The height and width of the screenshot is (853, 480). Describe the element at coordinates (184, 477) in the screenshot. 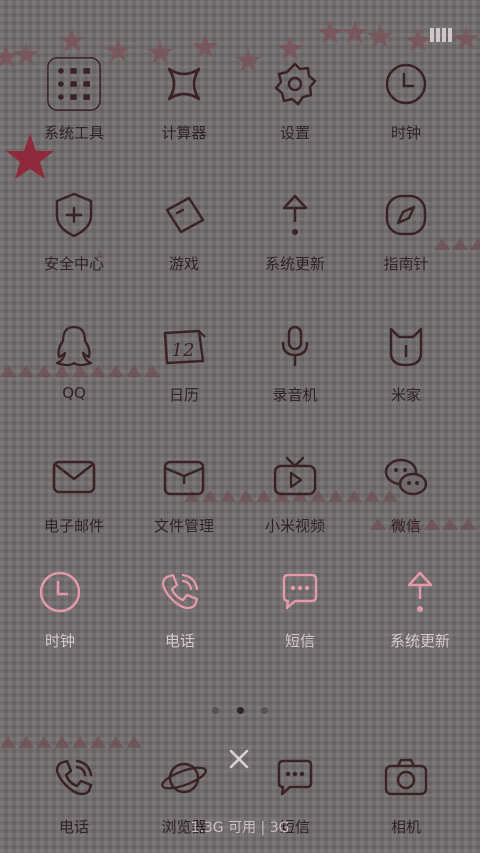

I see `briefcase-icon` at that location.